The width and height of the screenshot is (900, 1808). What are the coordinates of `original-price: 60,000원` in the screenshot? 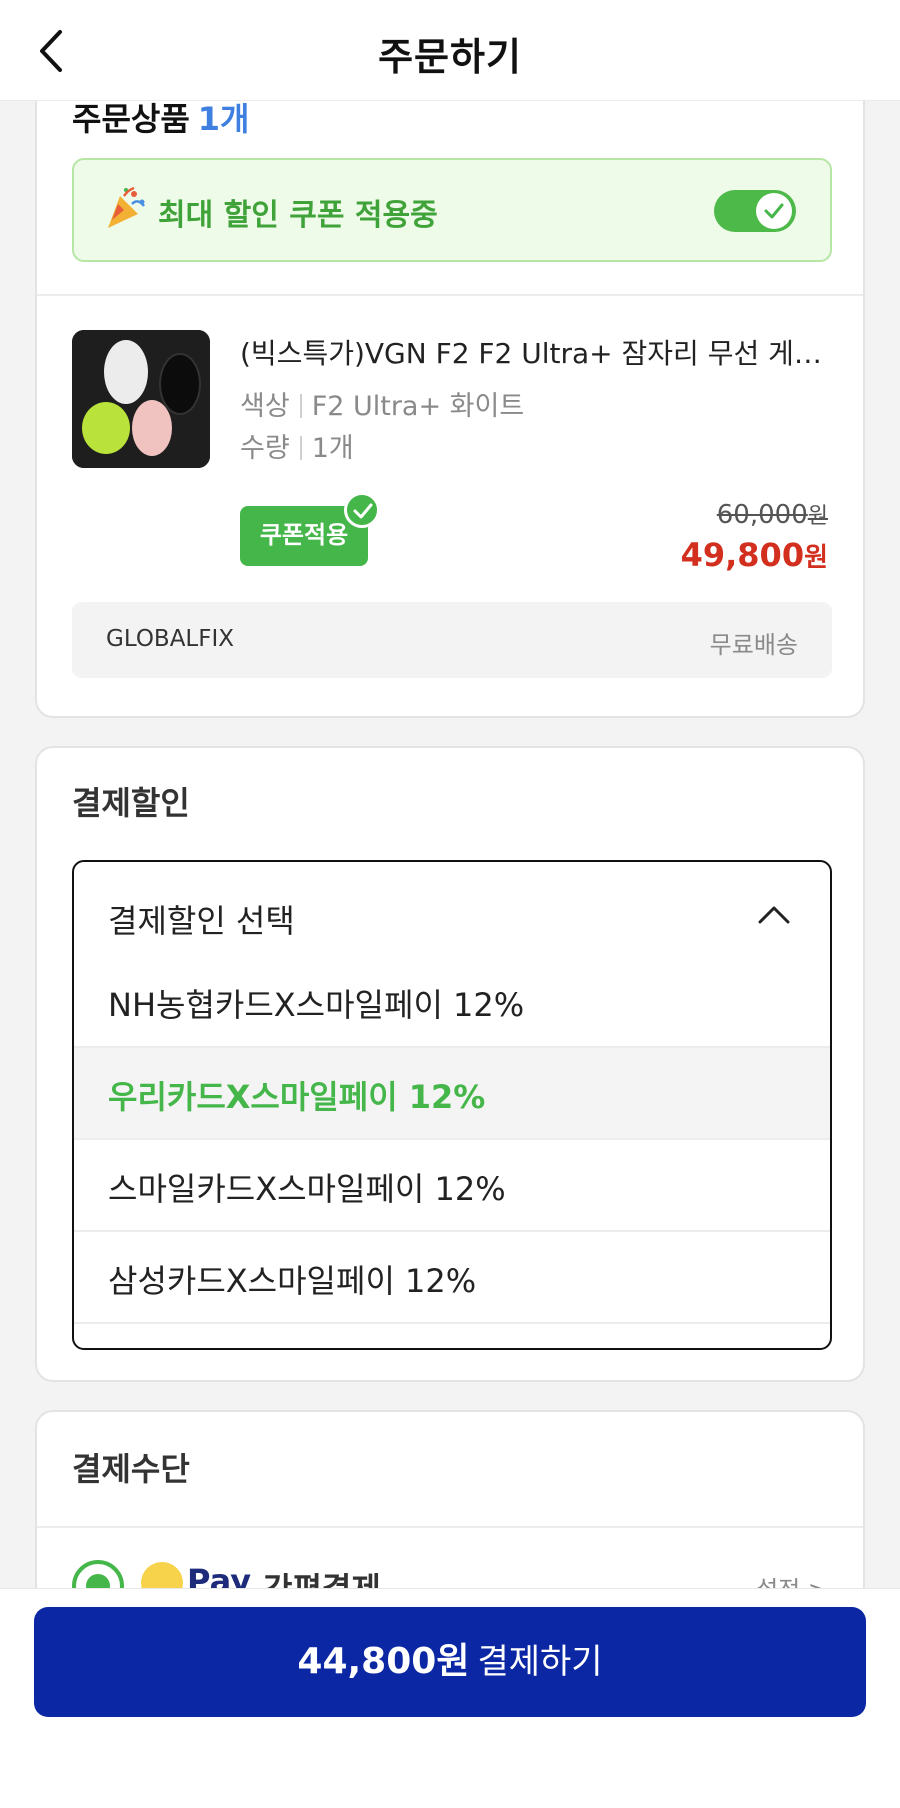 It's located at (772, 514).